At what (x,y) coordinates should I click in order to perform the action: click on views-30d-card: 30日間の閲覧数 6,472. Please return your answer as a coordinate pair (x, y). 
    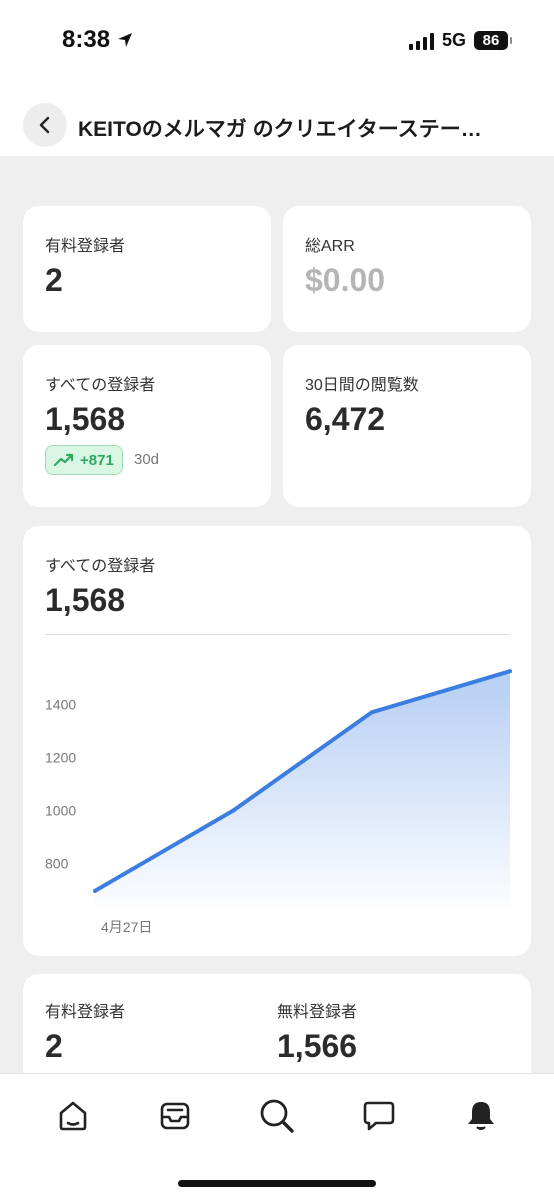
    Looking at the image, I should click on (407, 426).